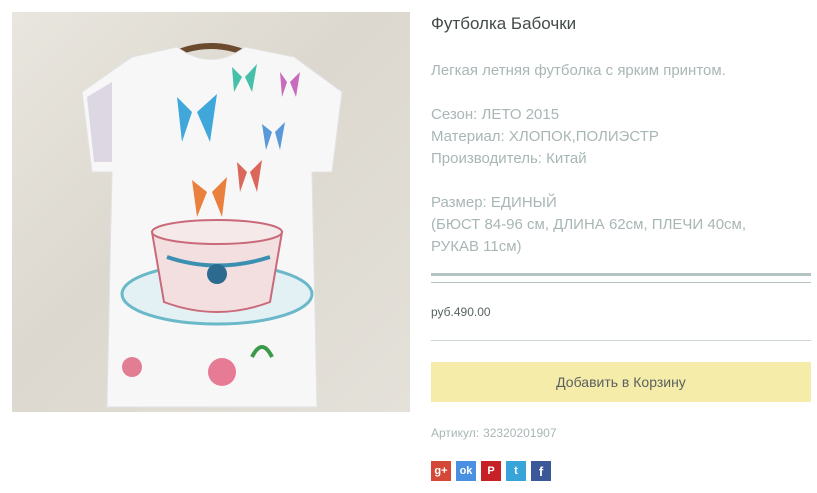  Describe the element at coordinates (545, 136) in the screenshot. I see `material-text: Материал: ХЛОПОК,ПОЛИЭСТР` at that location.